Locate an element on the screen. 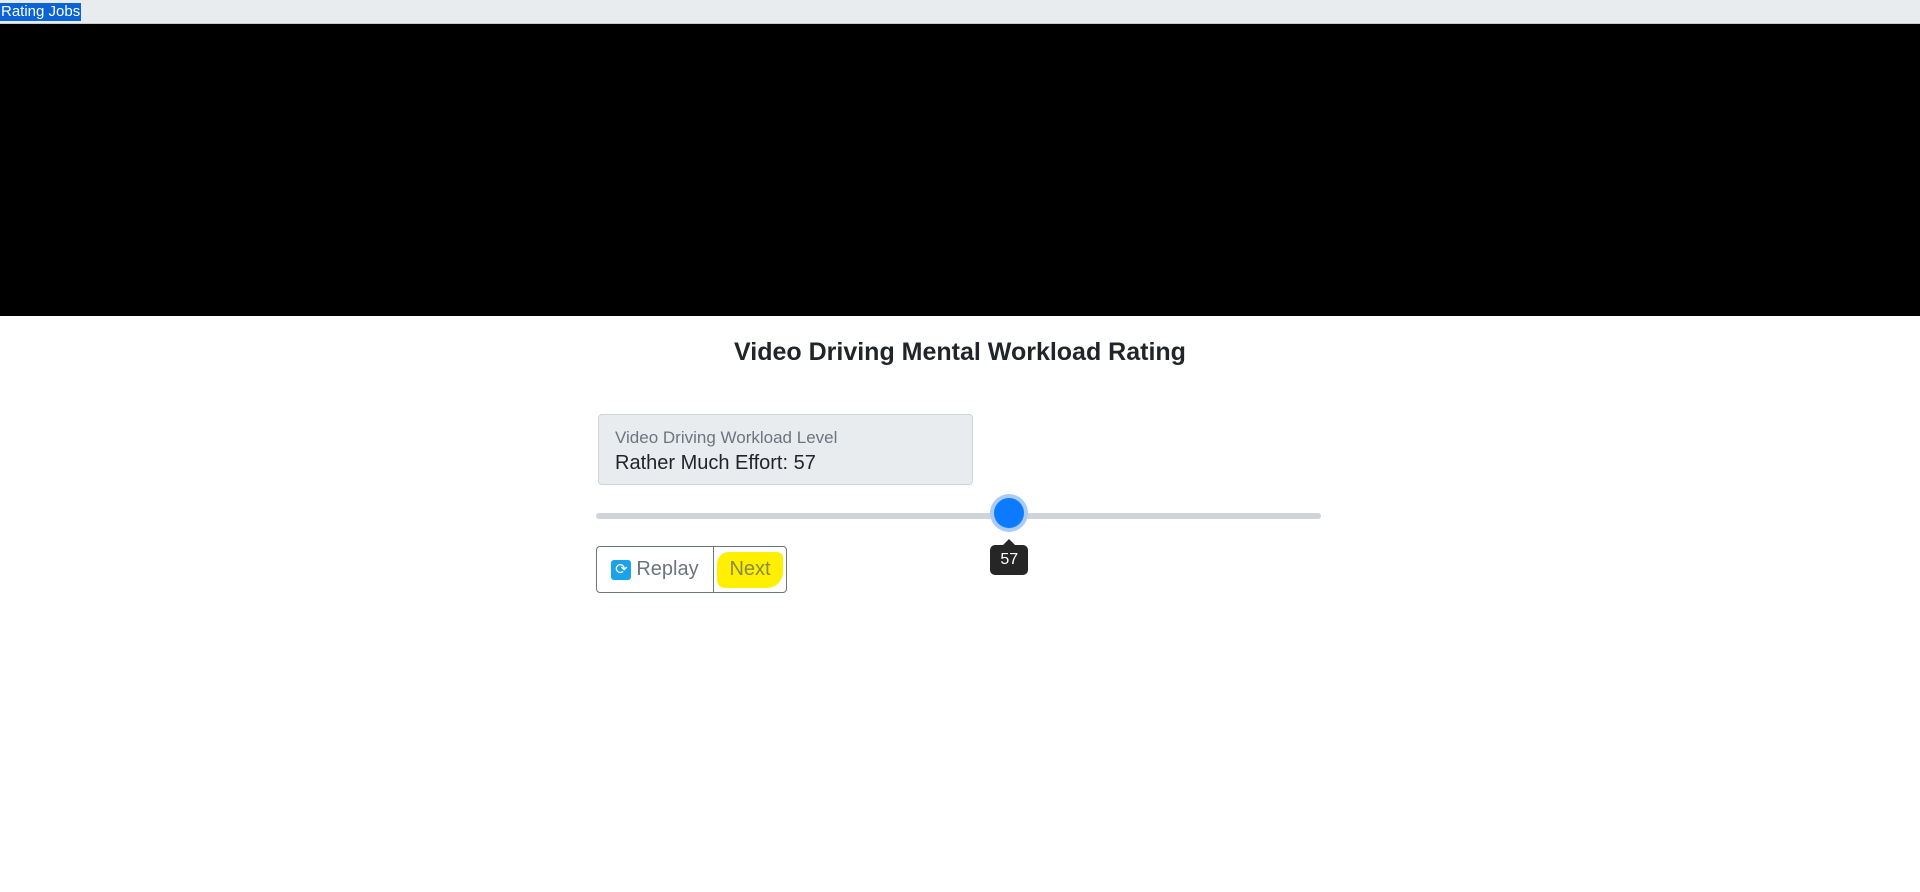 The image size is (1920, 892). top-bar: Rating Jobs is located at coordinates (960, 12).